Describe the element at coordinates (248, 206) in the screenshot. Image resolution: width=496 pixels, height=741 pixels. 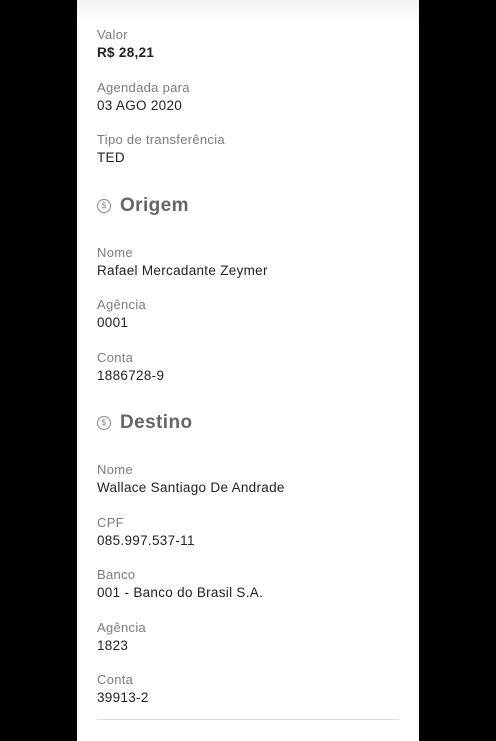
I see `origem-section-header: $ Origem` at that location.